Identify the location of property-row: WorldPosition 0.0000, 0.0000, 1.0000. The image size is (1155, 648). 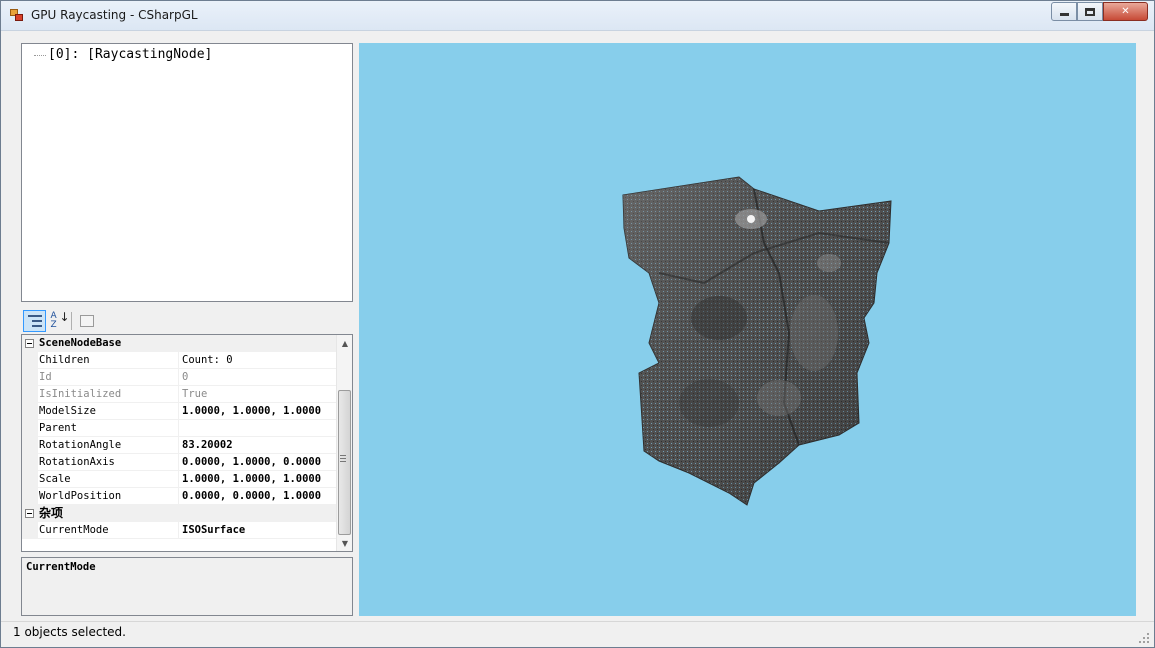
(179, 496).